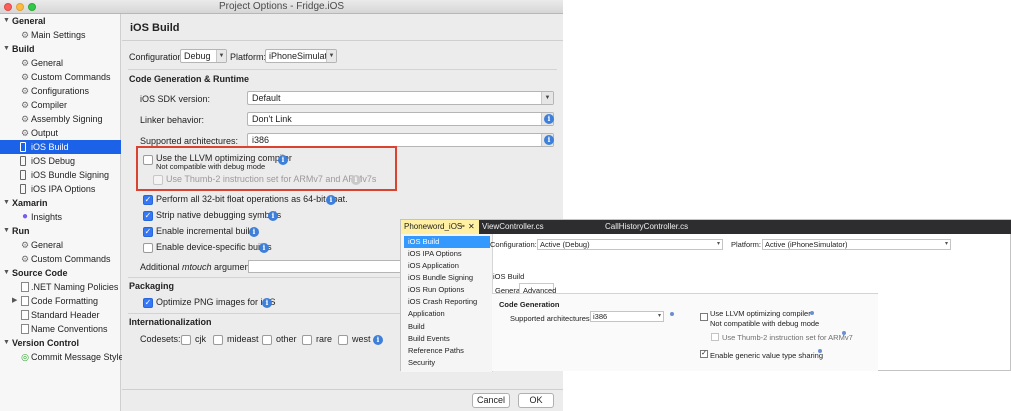 This screenshot has width=1011, height=411. I want to click on sidebar-item-run-custom-commands: ⚙ Custom Commands, so click(60, 259).